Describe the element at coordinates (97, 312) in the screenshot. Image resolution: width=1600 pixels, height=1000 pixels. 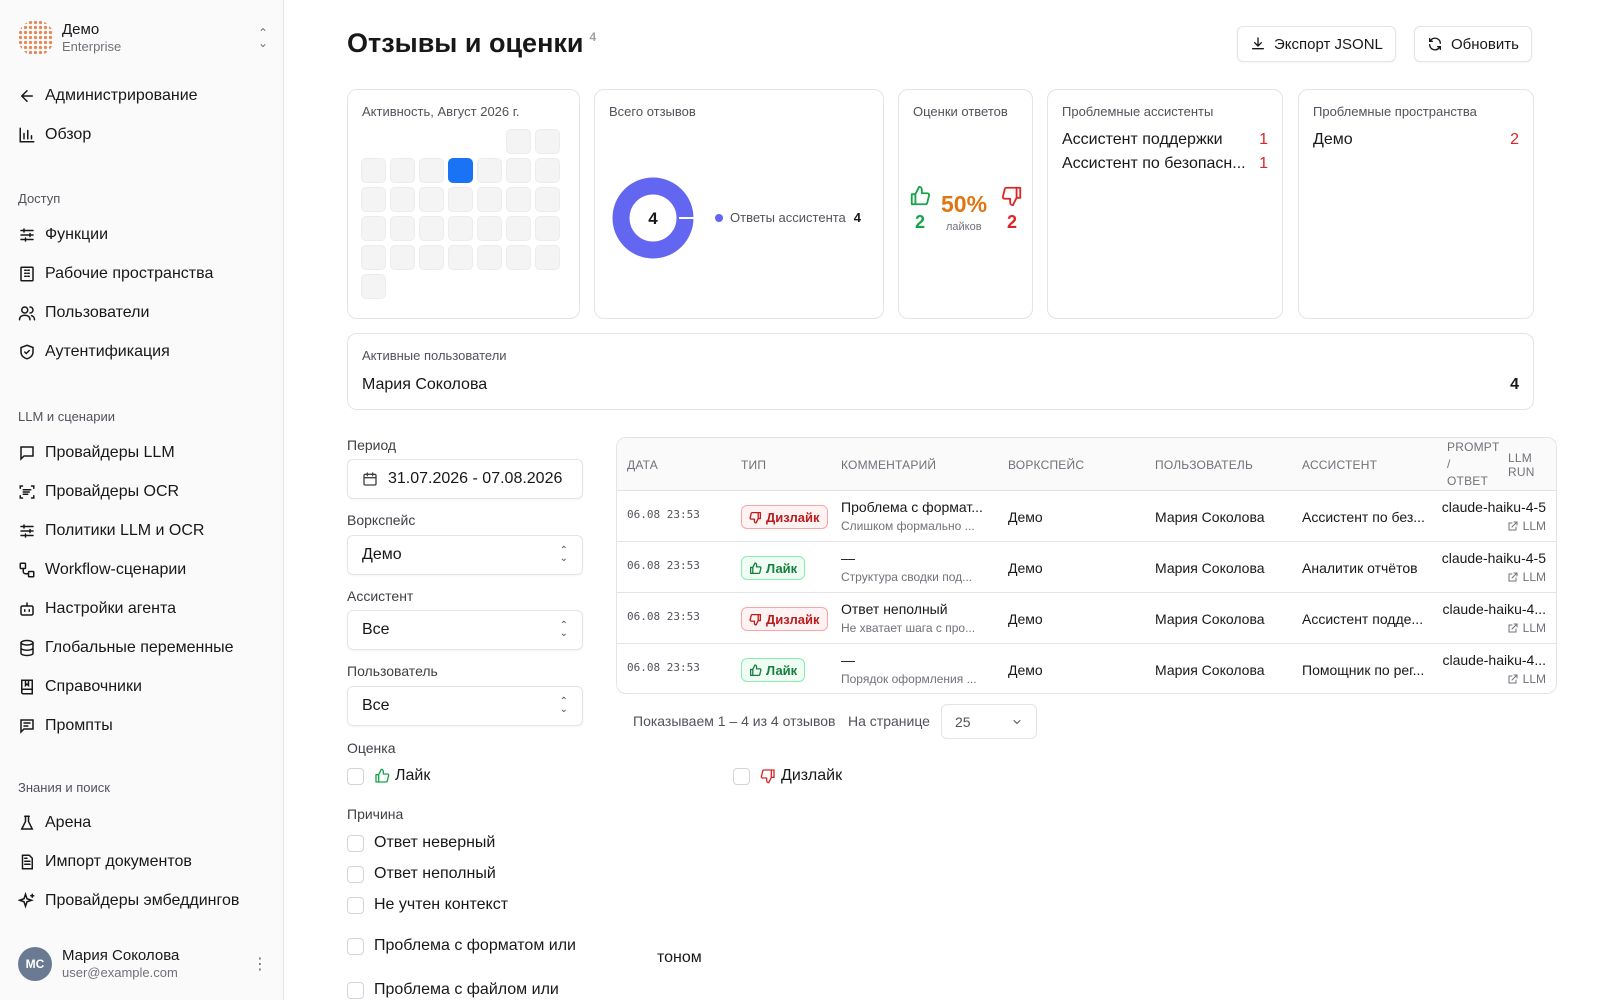
I see `nav-users-label: Пользователи` at that location.